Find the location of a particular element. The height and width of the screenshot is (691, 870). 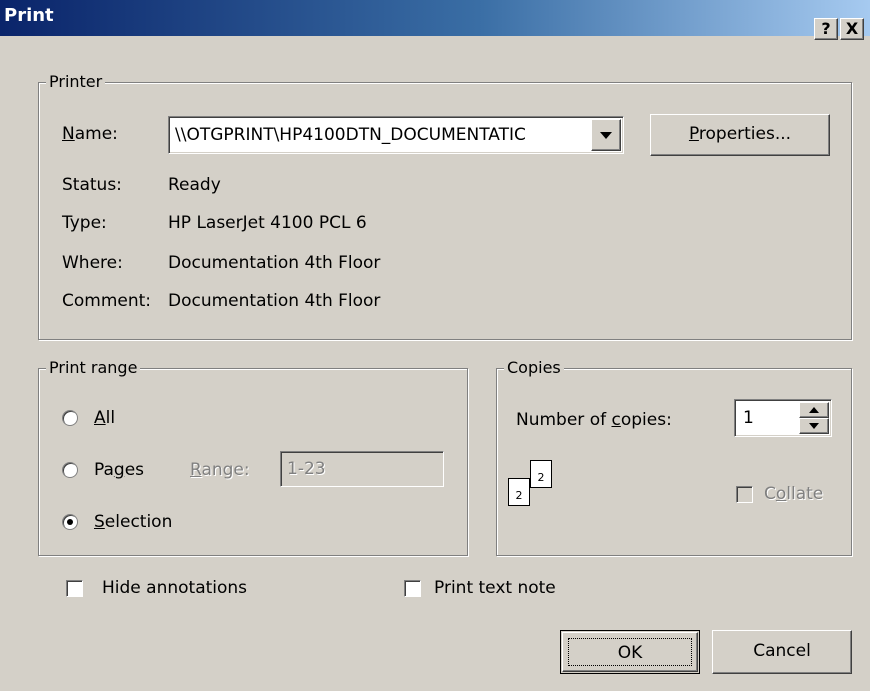

cancel-button: Cancel is located at coordinates (782, 652).